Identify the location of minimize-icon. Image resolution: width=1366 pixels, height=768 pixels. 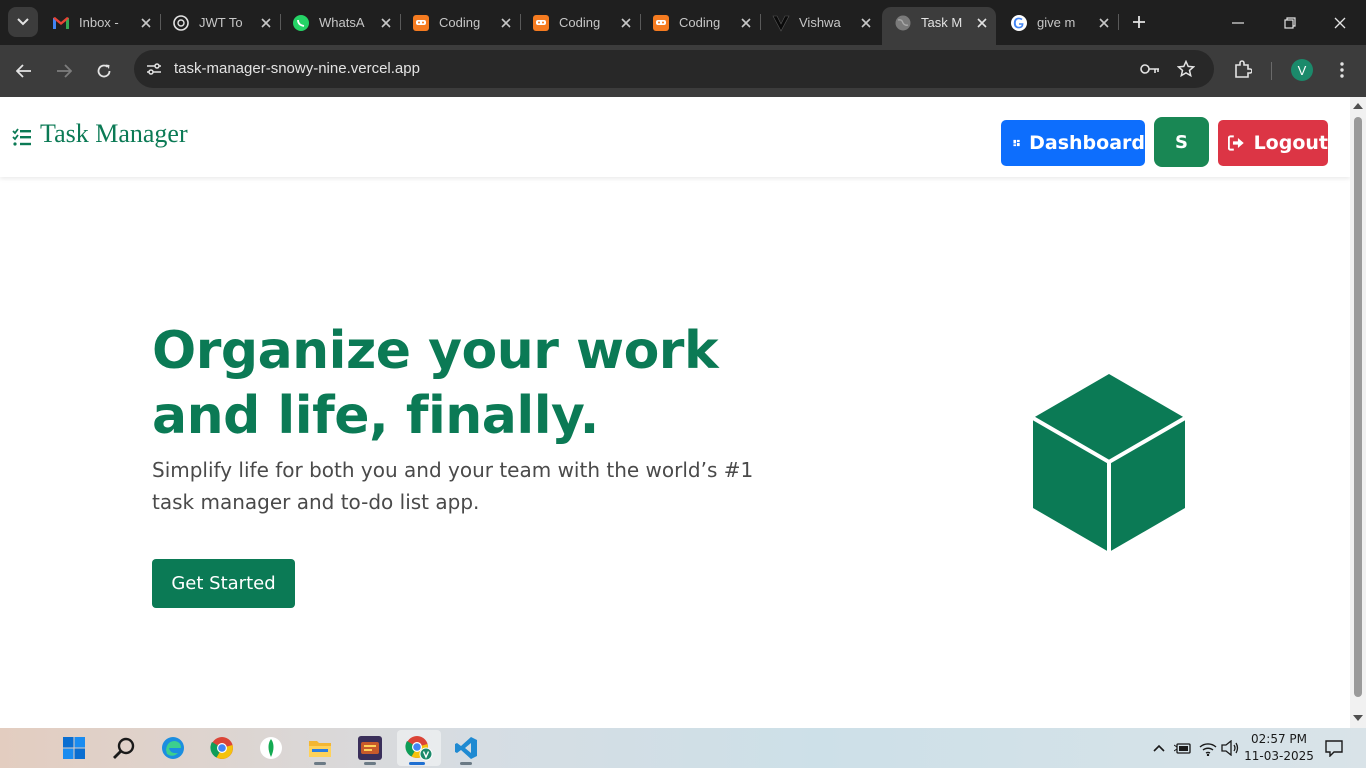
(1238, 22).